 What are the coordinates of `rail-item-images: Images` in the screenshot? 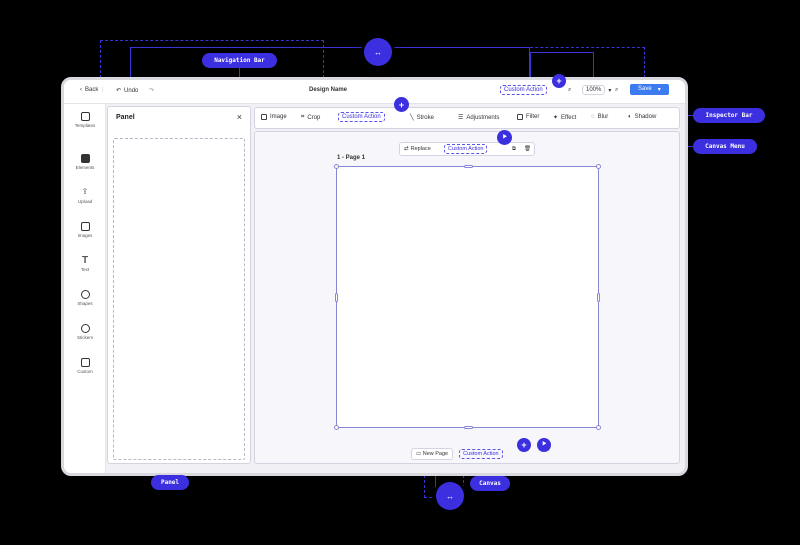 It's located at (85, 230).